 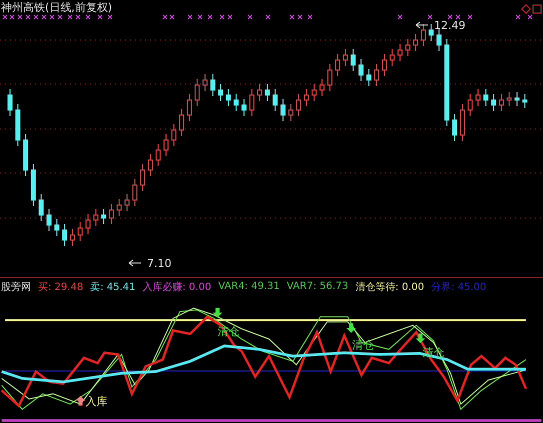 I want to click on square-icon, so click(x=537, y=9).